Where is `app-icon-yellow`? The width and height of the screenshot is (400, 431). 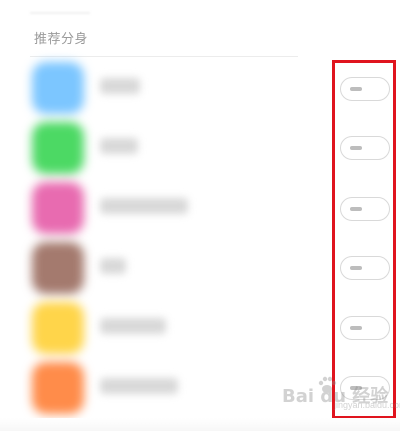 app-icon-yellow is located at coordinates (58, 328).